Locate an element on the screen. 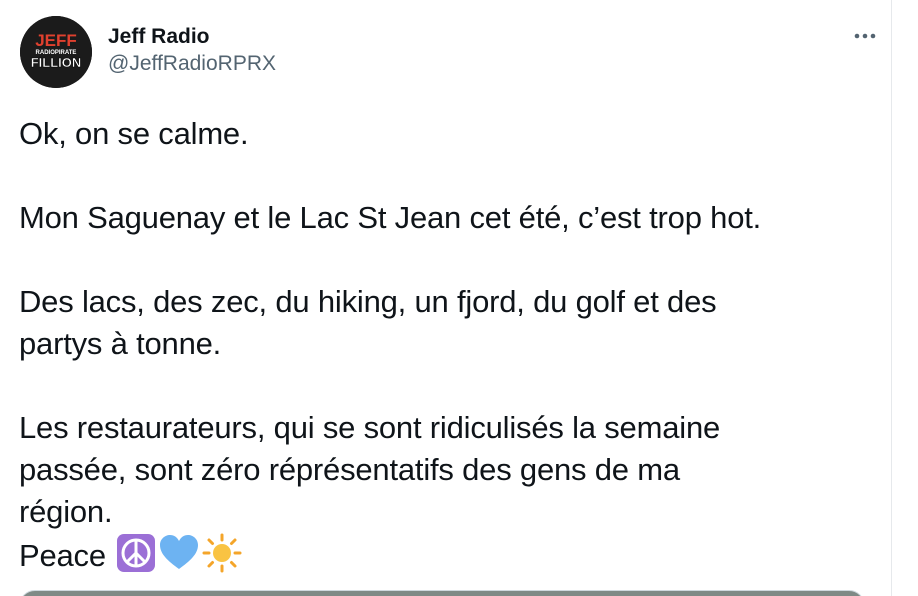 The height and width of the screenshot is (596, 918). tweet-paragraph-3-line-2: partys à tonne. is located at coordinates (120, 343).